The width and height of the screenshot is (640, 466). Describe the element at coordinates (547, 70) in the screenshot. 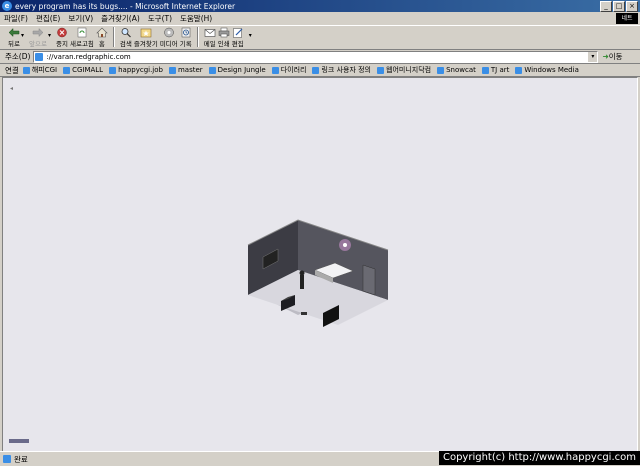

I see `link-item: Windows Media` at that location.